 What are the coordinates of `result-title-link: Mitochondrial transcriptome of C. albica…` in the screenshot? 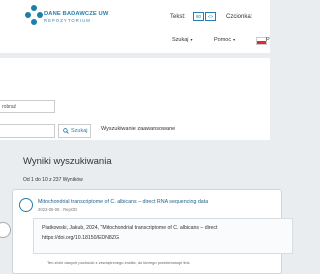 It's located at (123, 202).